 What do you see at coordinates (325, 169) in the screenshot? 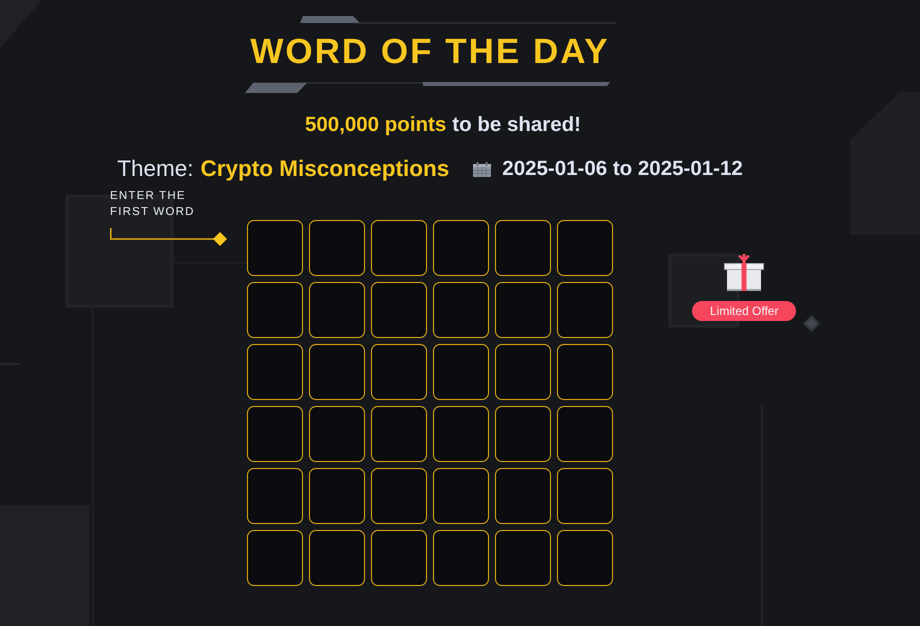
I see `theme-value: Crypto Misconceptions` at bounding box center [325, 169].